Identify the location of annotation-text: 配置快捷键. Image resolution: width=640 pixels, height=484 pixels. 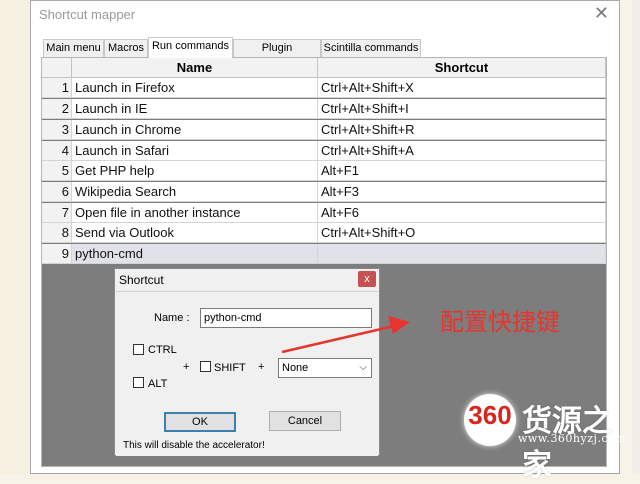
(500, 322).